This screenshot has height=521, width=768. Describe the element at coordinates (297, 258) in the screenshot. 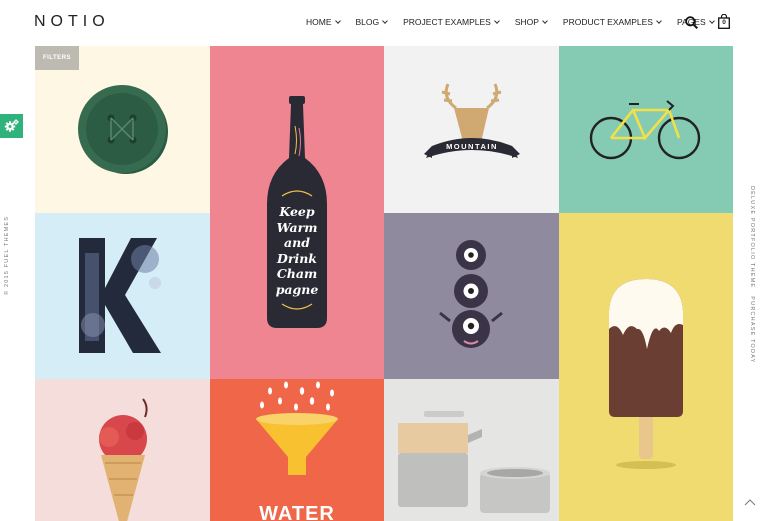

I see `bottle-text-line: Drink` at that location.